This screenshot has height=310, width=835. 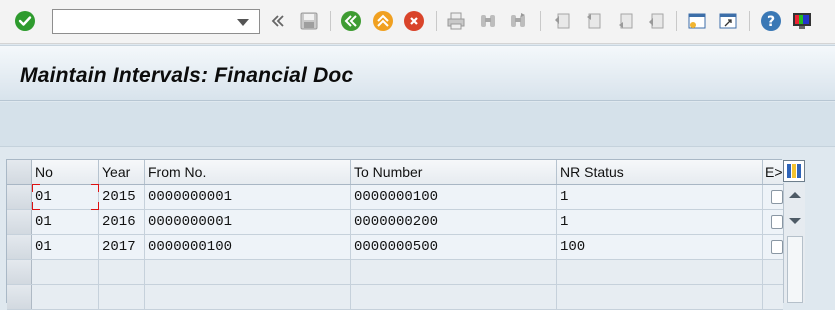 What do you see at coordinates (660, 172) in the screenshot?
I see `column-header-status: NR Status` at bounding box center [660, 172].